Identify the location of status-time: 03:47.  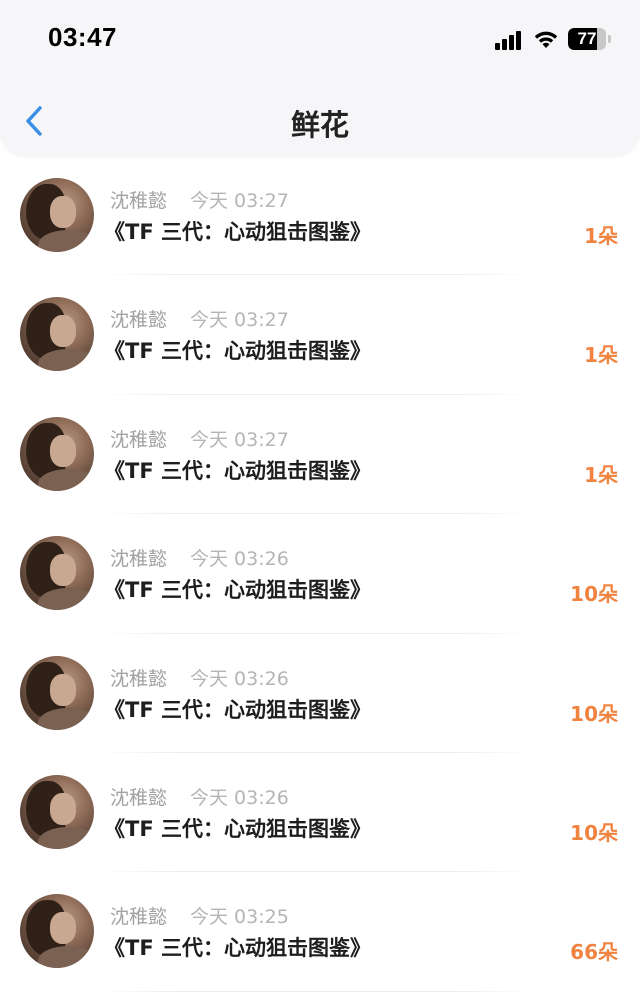
(82, 37).